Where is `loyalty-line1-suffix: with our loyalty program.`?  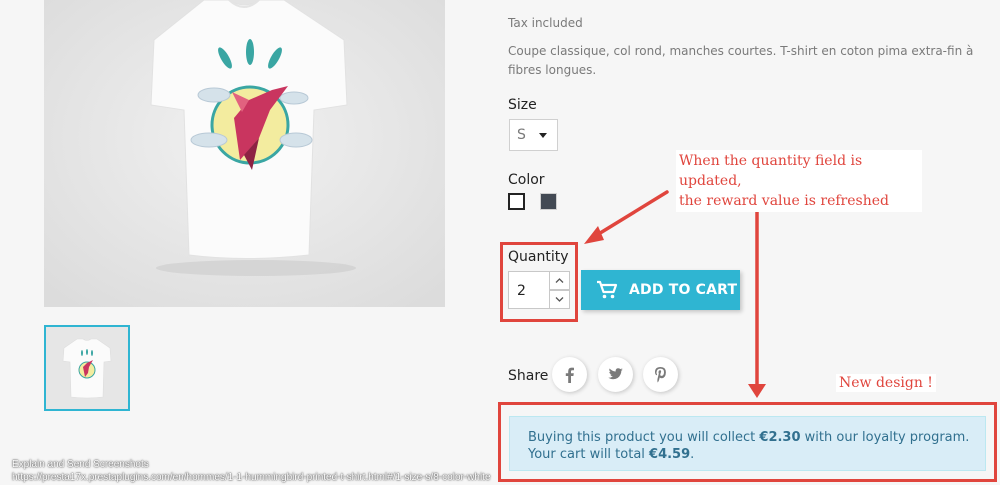
loyalty-line1-suffix: with our loyalty program. is located at coordinates (885, 437).